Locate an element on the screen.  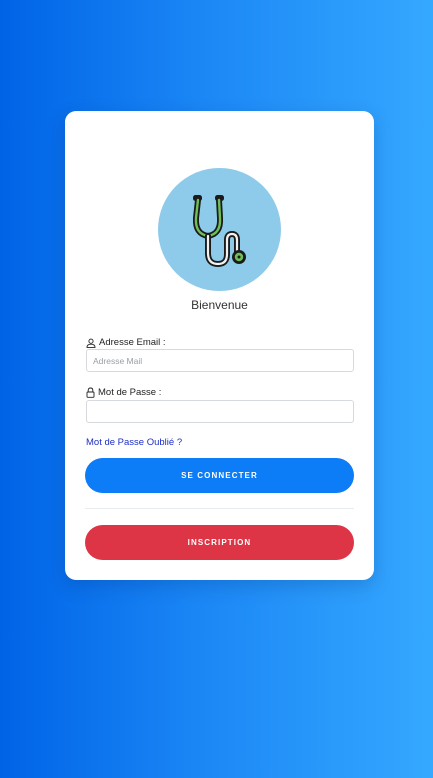
email-label-text: Adresse Email : is located at coordinates (132, 342).